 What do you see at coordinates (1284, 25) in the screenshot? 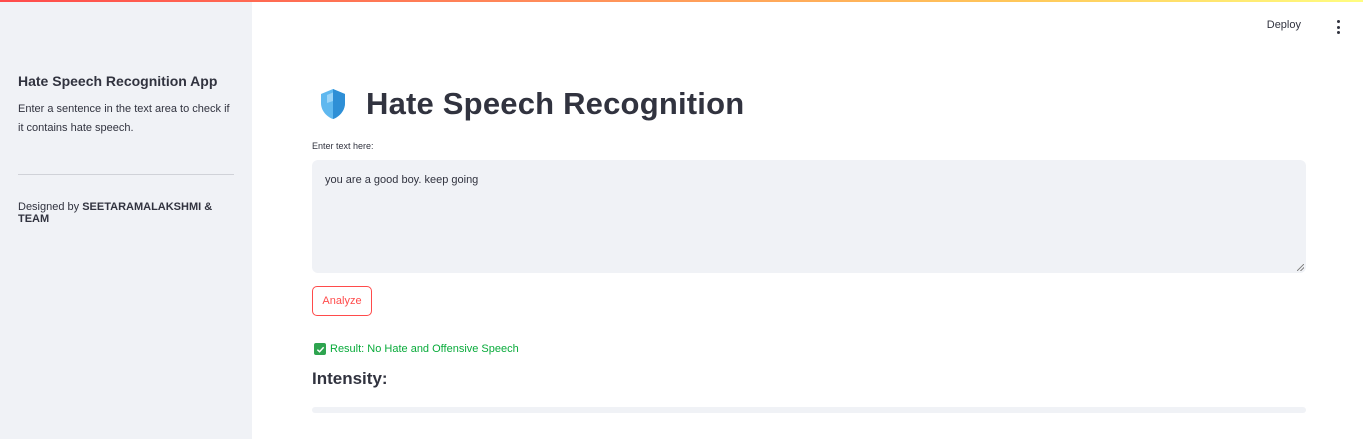
I see `deploy-button: Deploy` at bounding box center [1284, 25].